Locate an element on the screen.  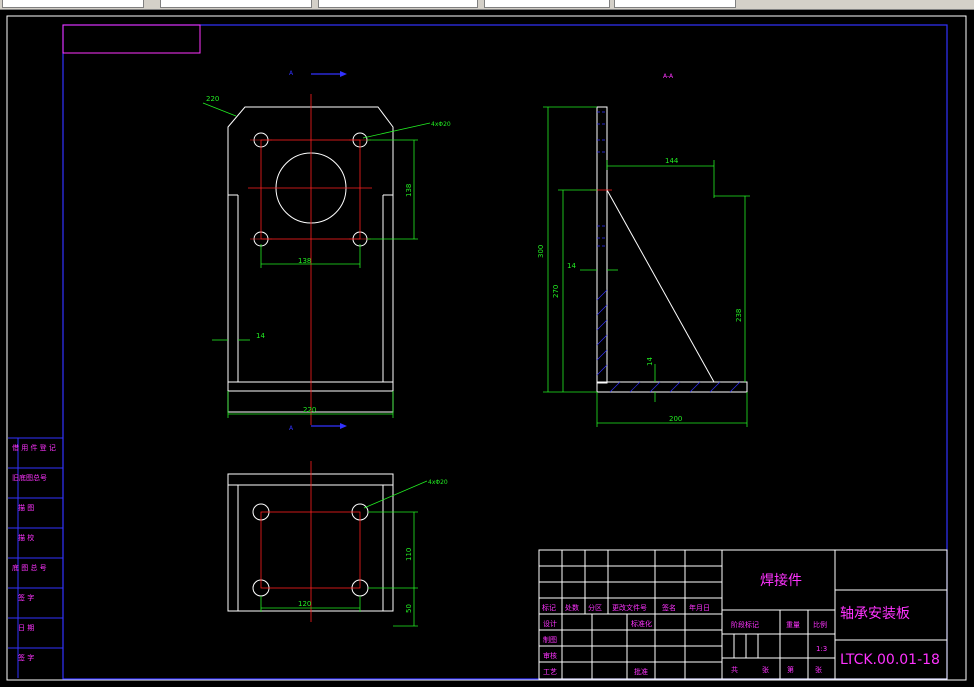
dim-hole-spacing-x: 138 is located at coordinates (304, 261).